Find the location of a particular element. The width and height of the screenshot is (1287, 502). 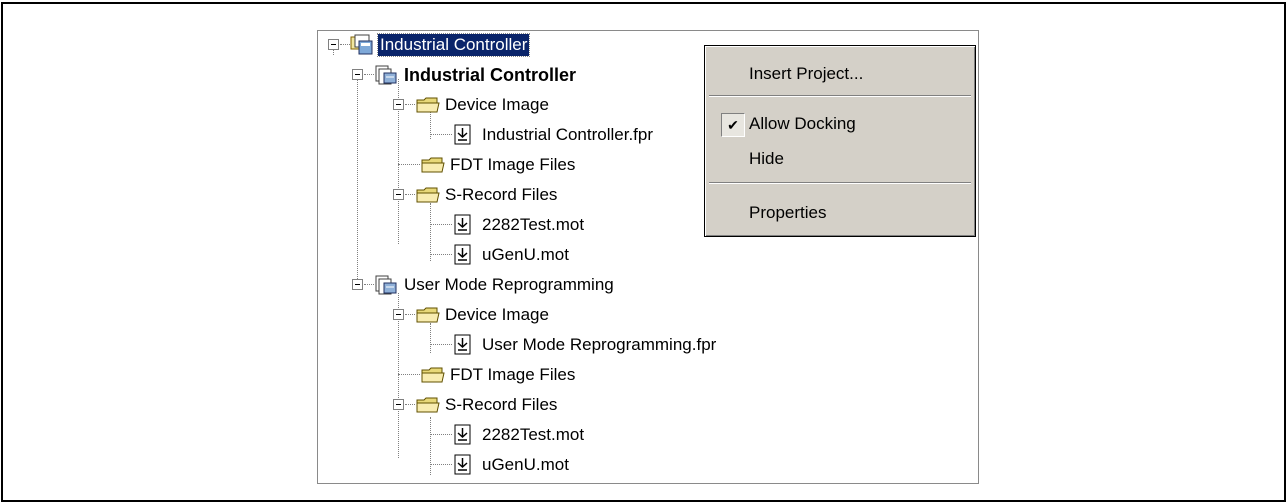

tree-node-file: Industrial Controller.fpr is located at coordinates (553, 135).